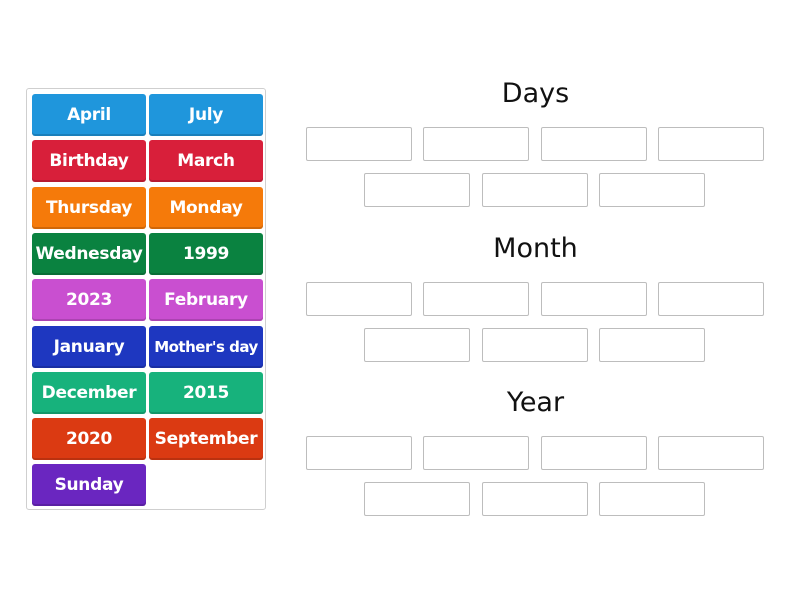  What do you see at coordinates (89, 300) in the screenshot?
I see `draggable-tile: 2023` at bounding box center [89, 300].